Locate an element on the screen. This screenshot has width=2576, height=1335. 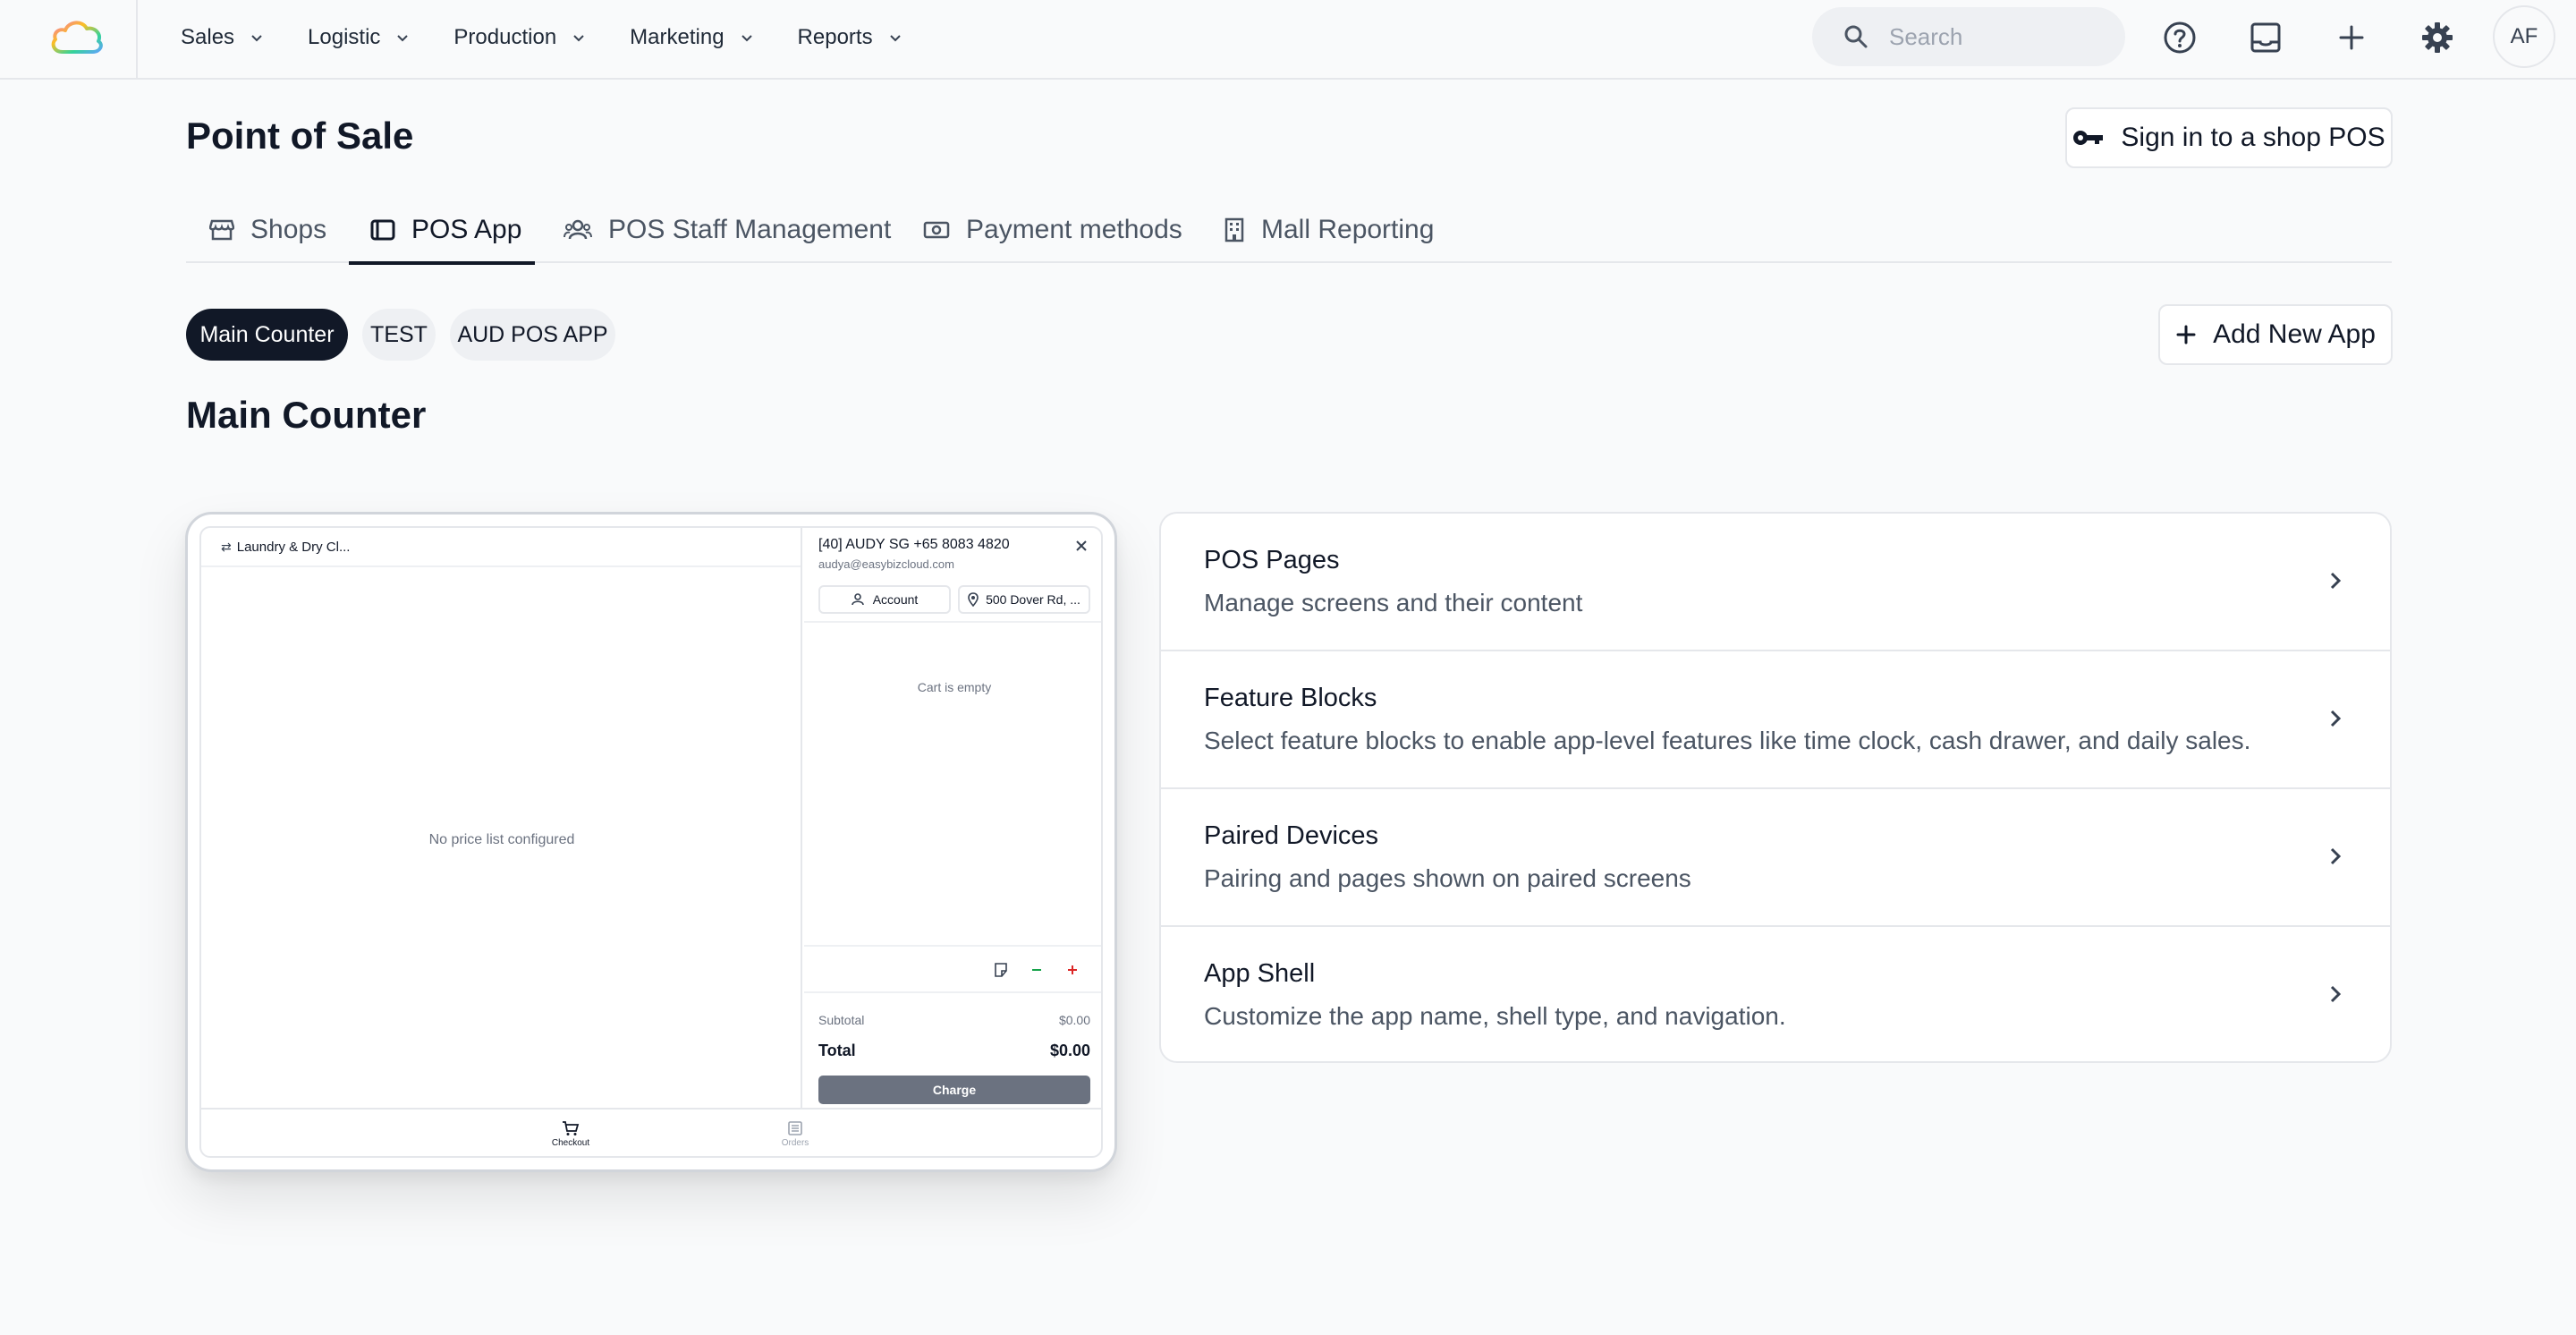
tab-shops-label: Shops is located at coordinates (288, 229).